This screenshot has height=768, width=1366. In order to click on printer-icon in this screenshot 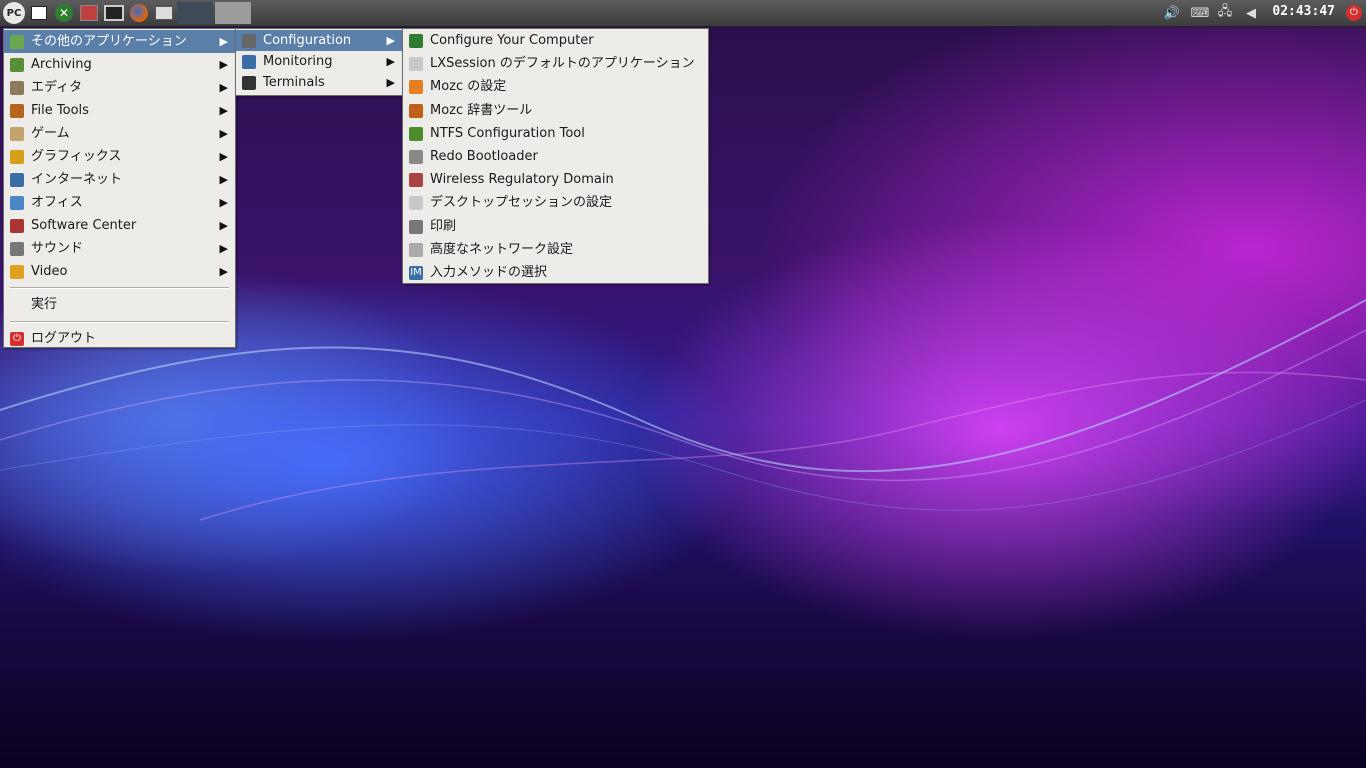, I will do `click(416, 226)`.